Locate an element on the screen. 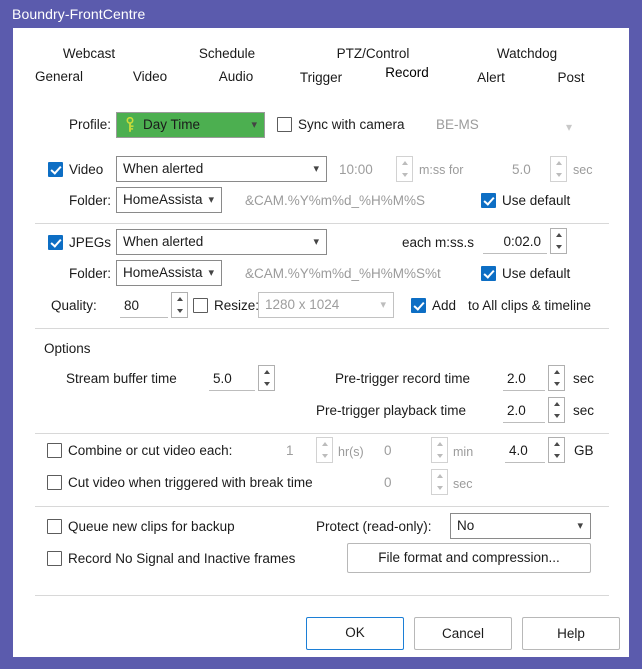 The image size is (642, 669). video-post-spinner is located at coordinates (558, 169).